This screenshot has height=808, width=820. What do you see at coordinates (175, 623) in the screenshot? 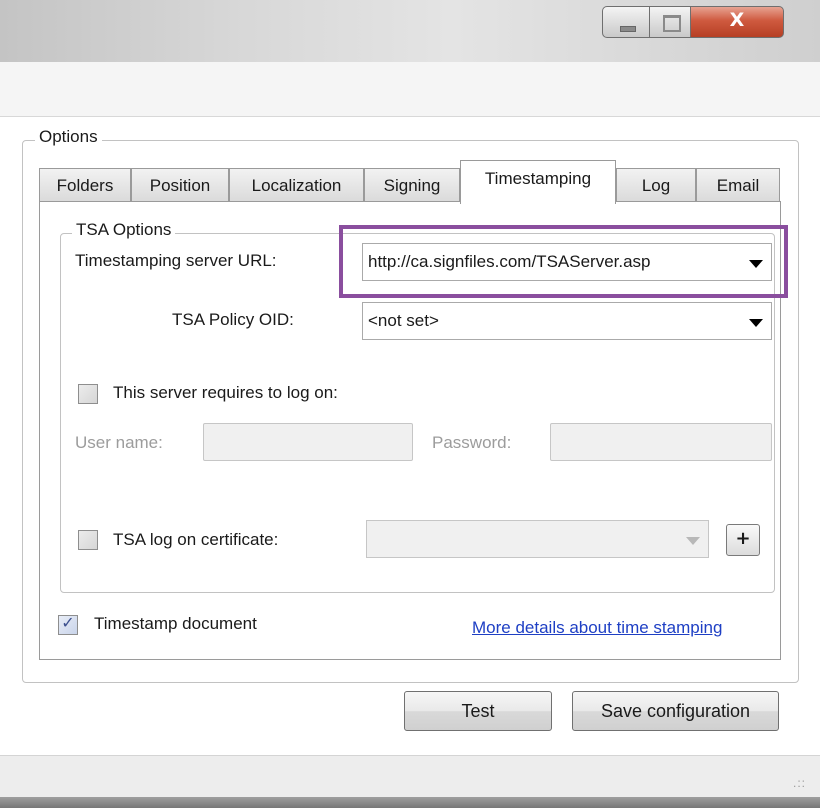
I see `timestamp-document-label: Timestamp document` at bounding box center [175, 623].